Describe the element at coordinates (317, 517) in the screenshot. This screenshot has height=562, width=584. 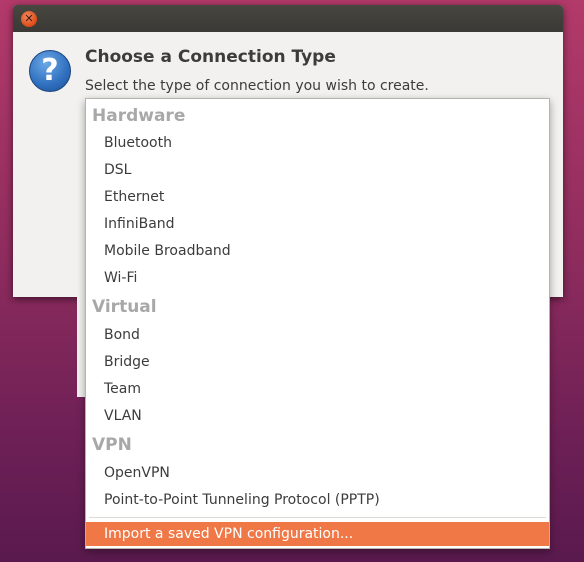
I see `menu-separator` at that location.